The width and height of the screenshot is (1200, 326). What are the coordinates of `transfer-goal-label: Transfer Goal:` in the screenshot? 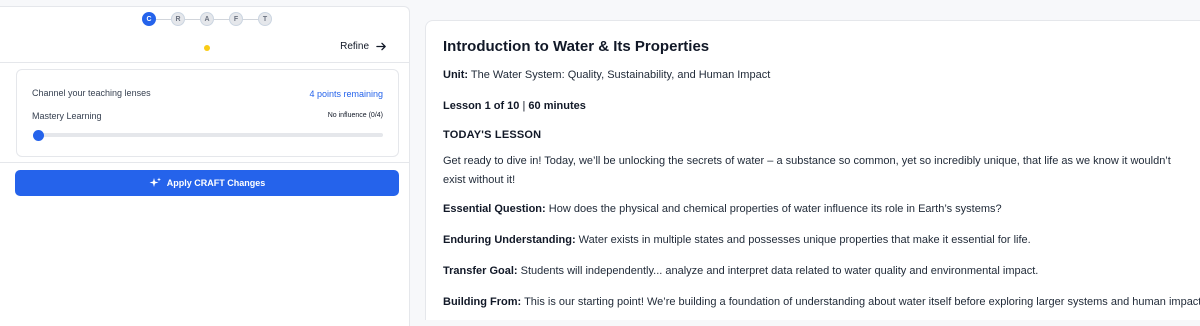 It's located at (480, 271).